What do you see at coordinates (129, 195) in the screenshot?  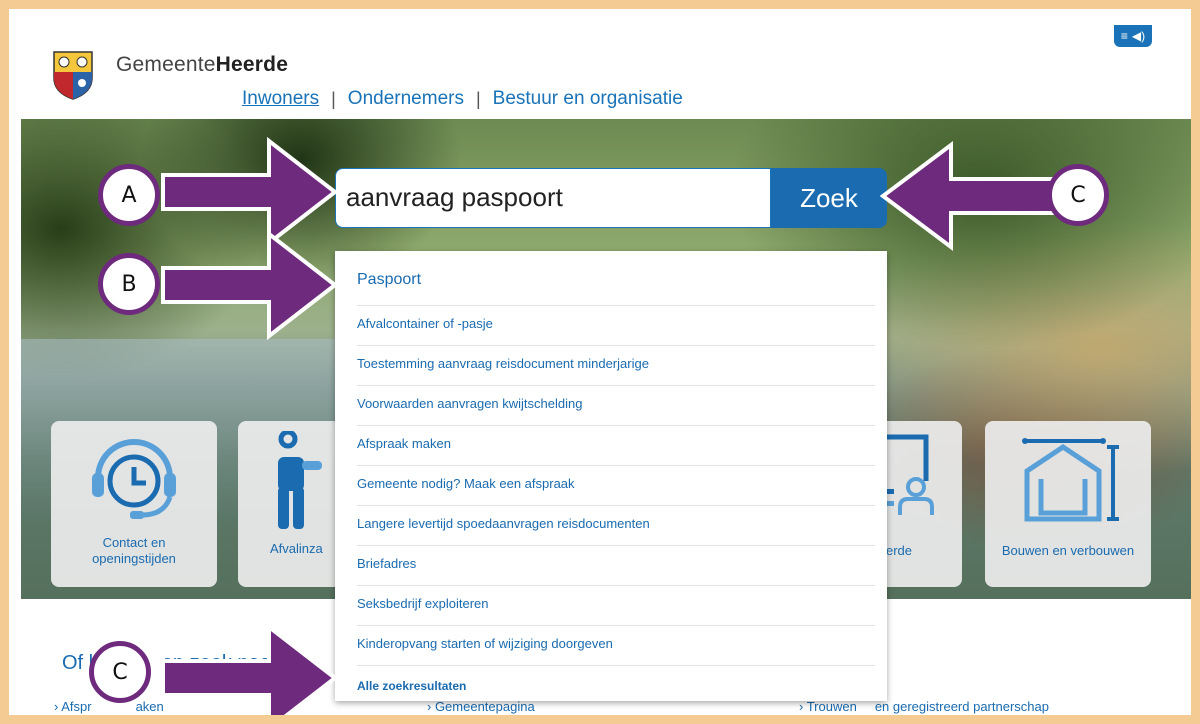 I see `annotation-marker-a: A` at bounding box center [129, 195].